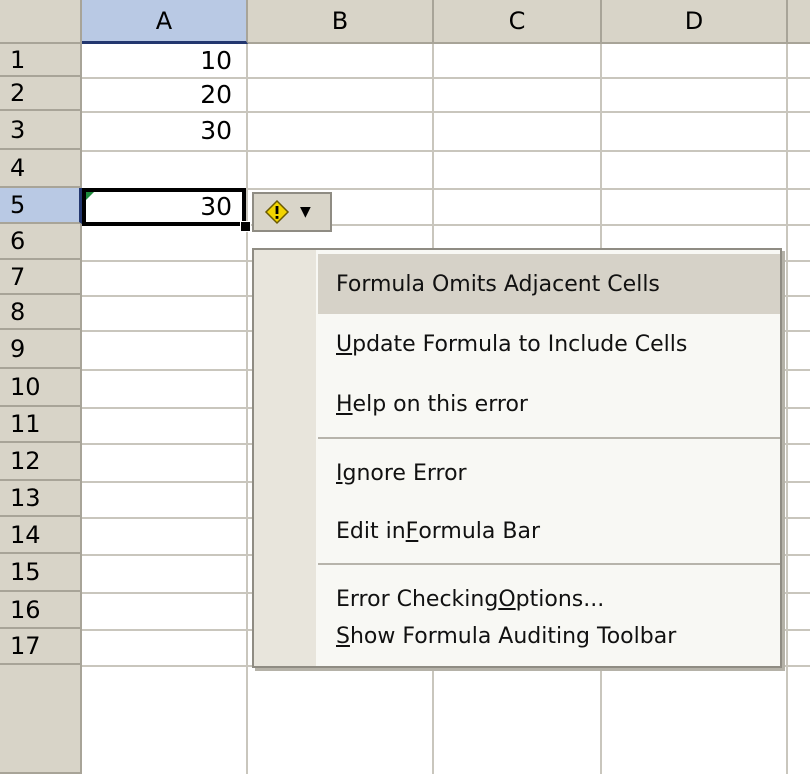  Describe the element at coordinates (41, 535) in the screenshot. I see `row-header-14: 14` at that location.